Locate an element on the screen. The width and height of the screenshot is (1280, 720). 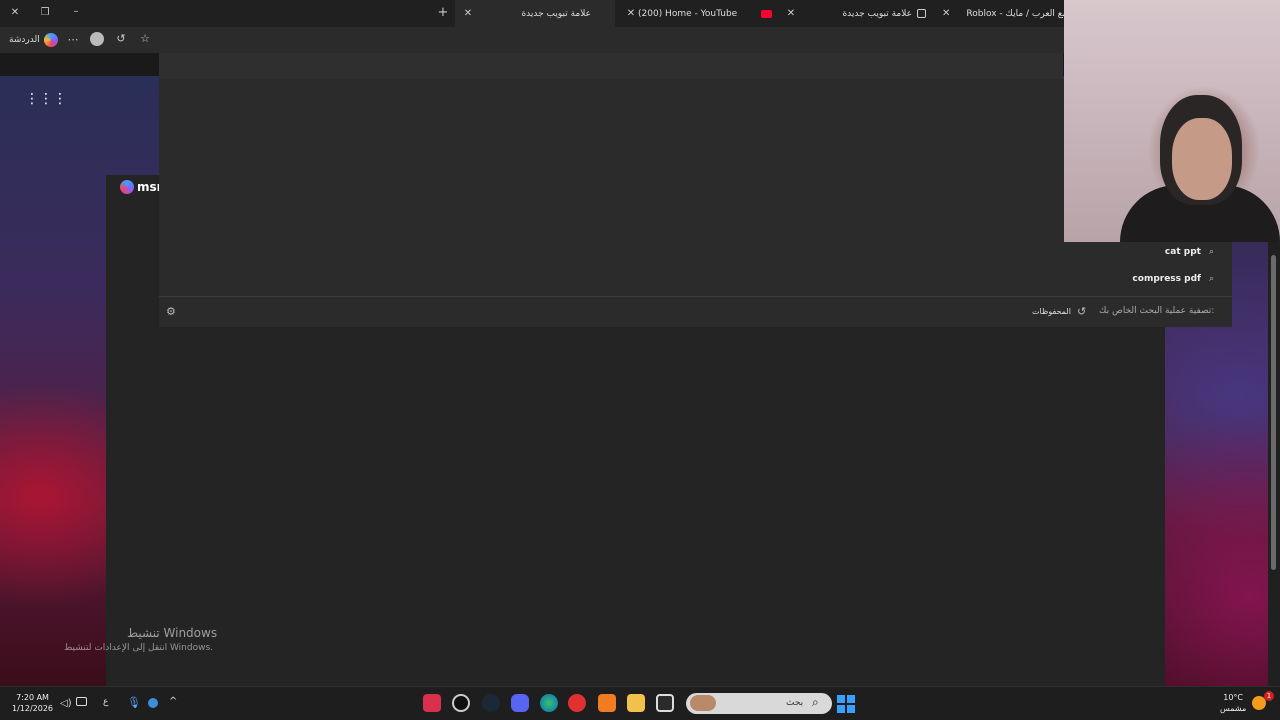
weather-temp: 10°C is located at coordinates (1233, 697).